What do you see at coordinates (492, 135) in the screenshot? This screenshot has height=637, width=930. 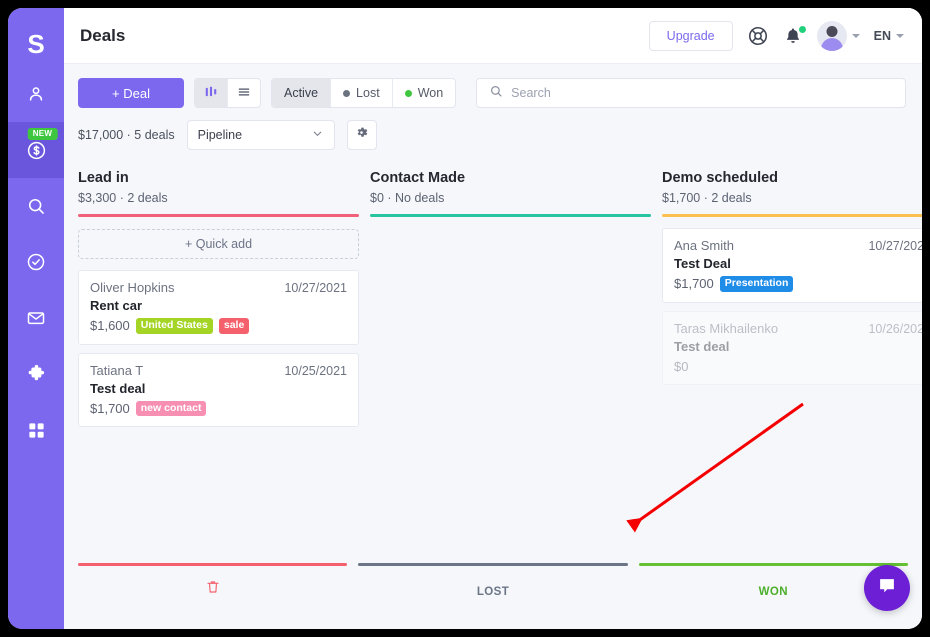 I see `toolbar-row-secondary: $17,000 · 5 deals Pipeline` at bounding box center [492, 135].